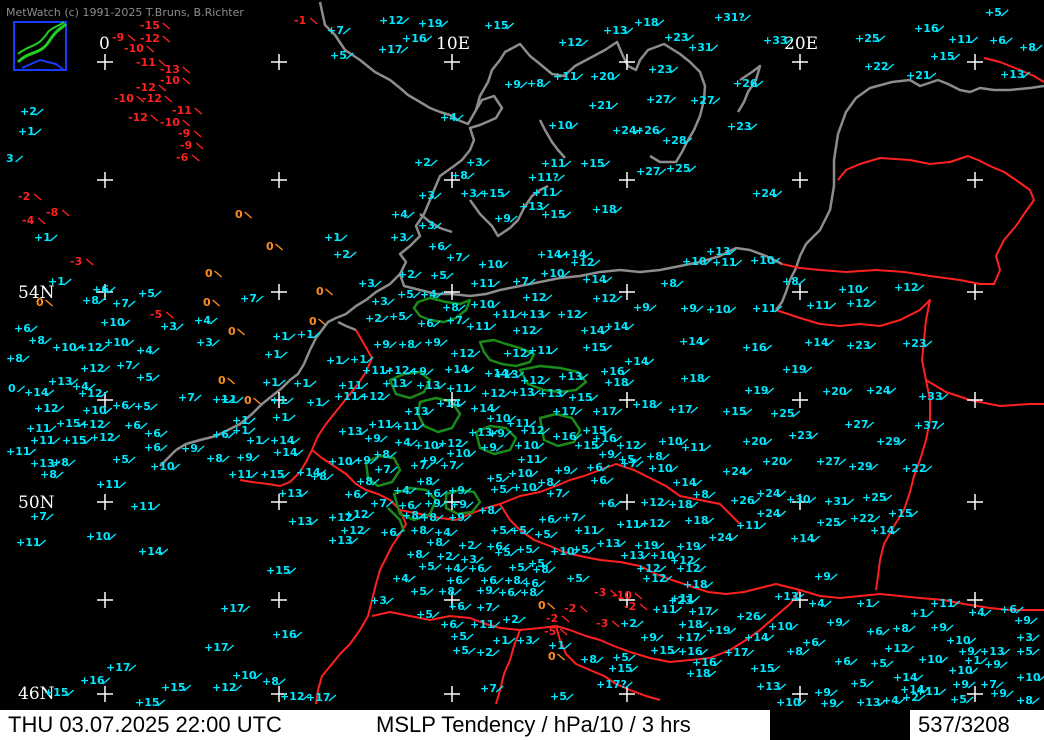 Image resolution: width=1044 pixels, height=740 pixels. I want to click on station-value: +20, so click(774, 461).